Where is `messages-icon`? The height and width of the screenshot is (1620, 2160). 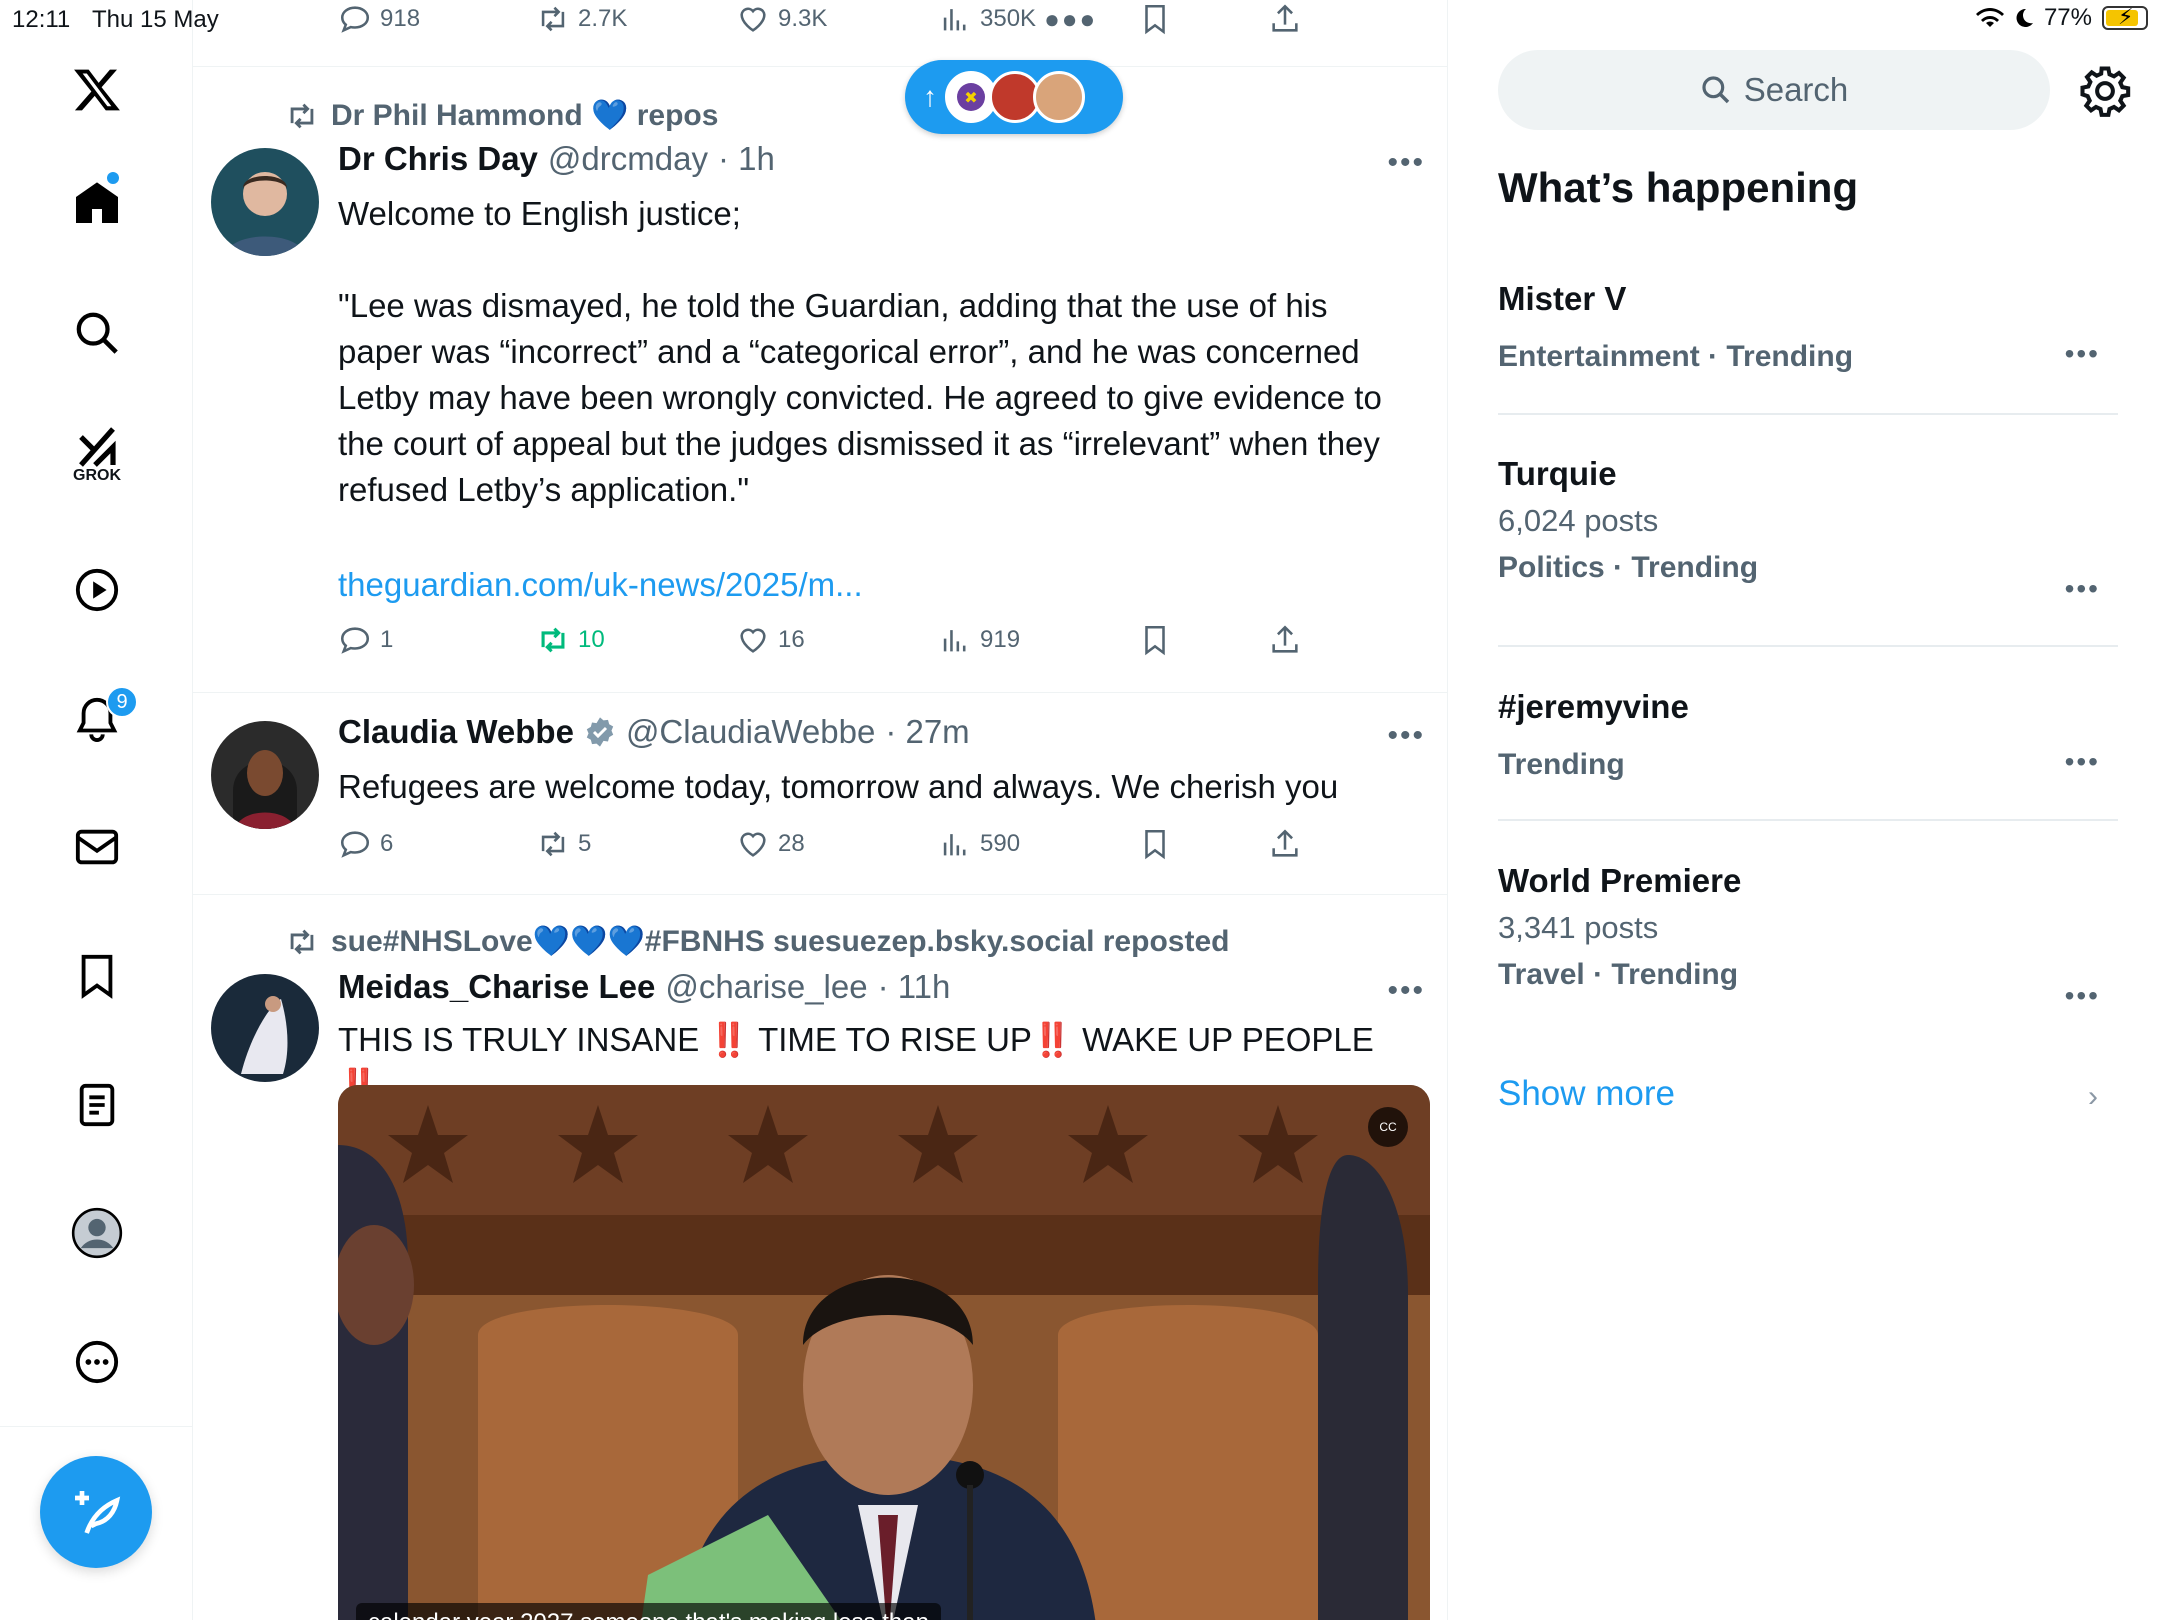
messages-icon is located at coordinates (97, 847).